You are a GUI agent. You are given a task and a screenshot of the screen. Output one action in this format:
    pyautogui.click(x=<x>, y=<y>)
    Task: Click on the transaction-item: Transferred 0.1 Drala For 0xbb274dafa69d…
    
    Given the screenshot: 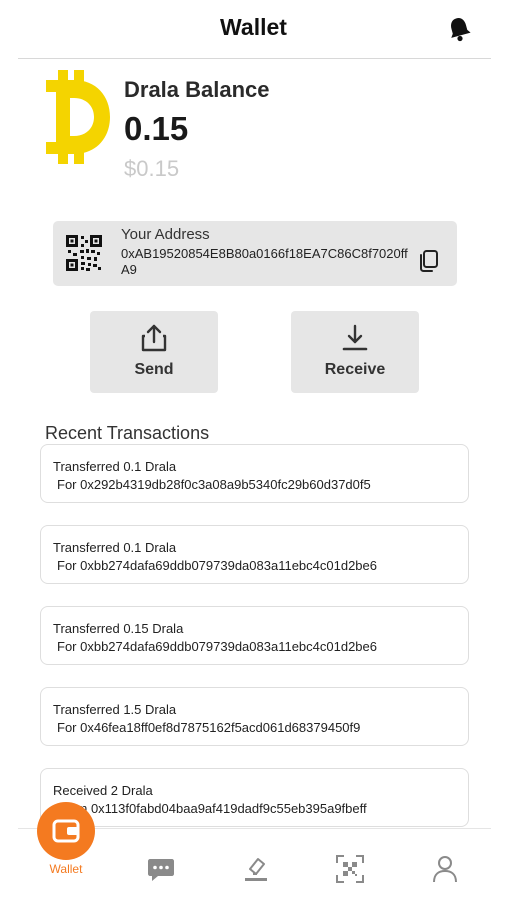 What is the action you would take?
    pyautogui.click(x=254, y=554)
    